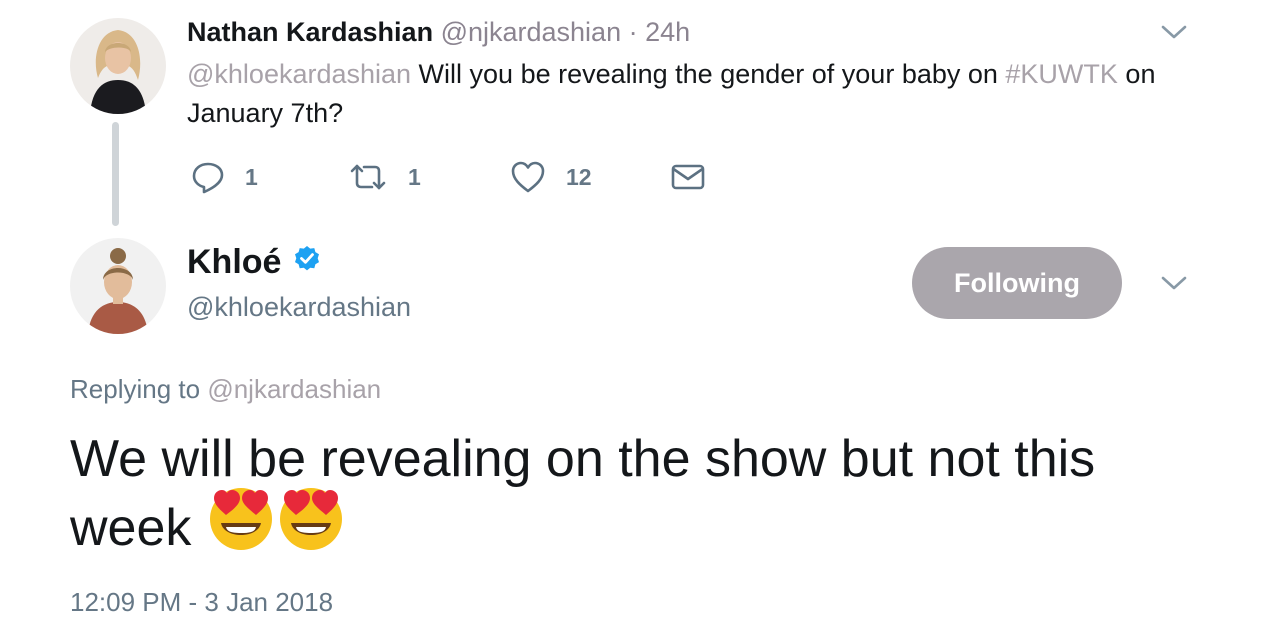  I want to click on heart-icon, so click(528, 177).